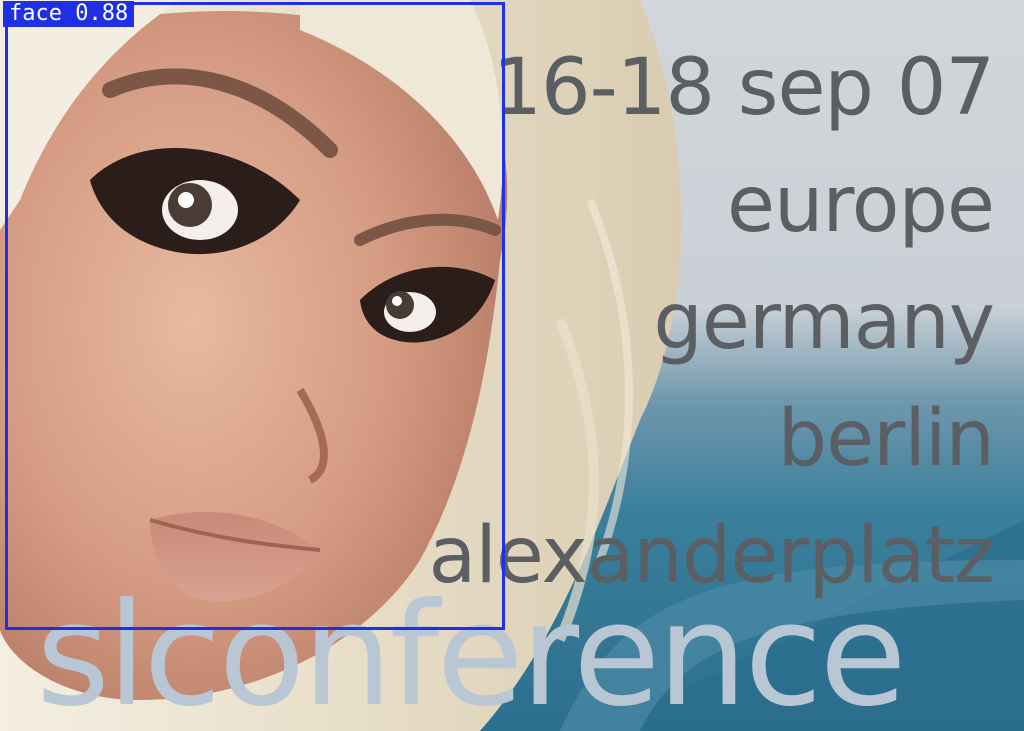  I want to click on detection-label: face 0.88, so click(69, 14).